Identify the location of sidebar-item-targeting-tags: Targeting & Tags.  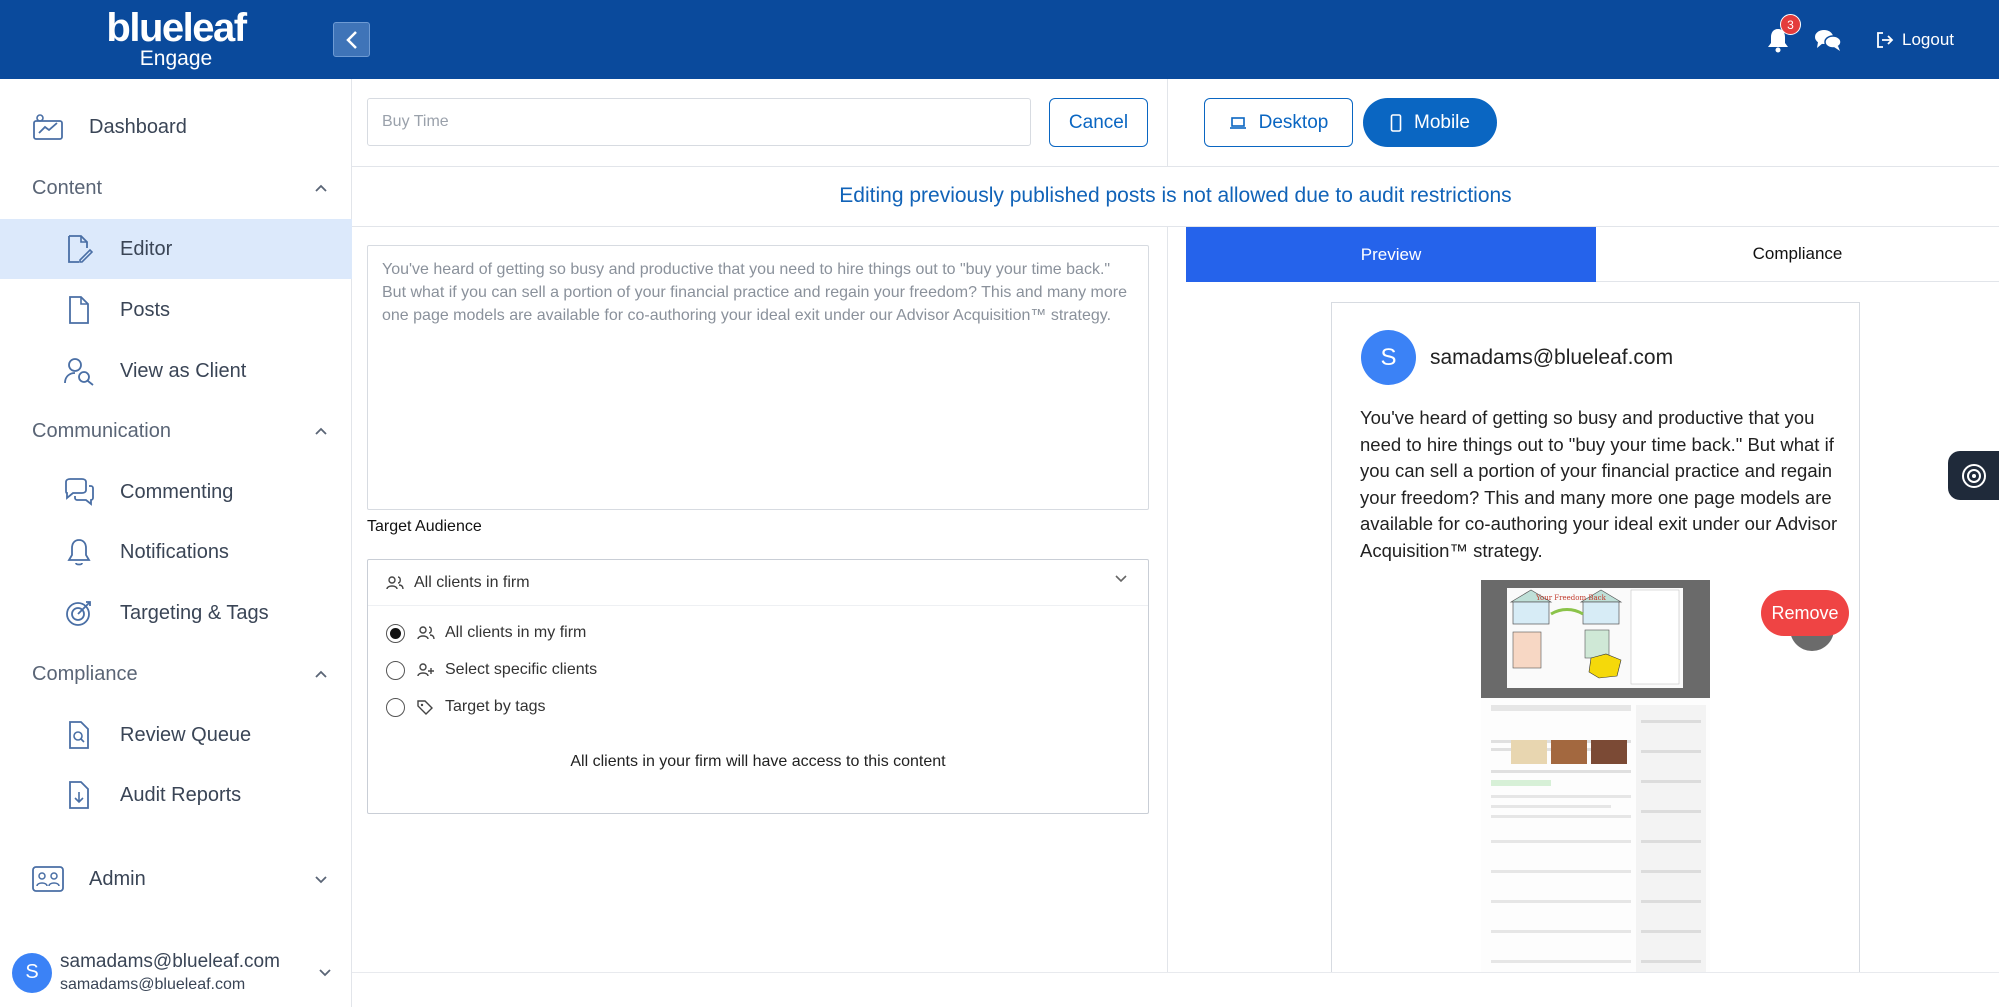
(176, 613).